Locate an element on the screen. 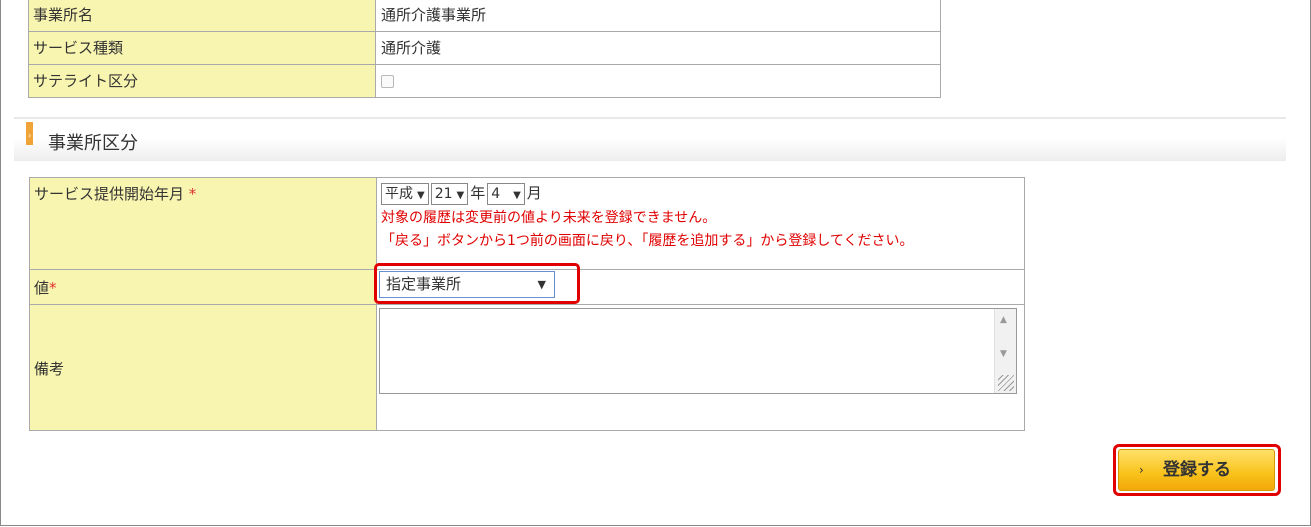  register-button-label: 登録する is located at coordinates (1197, 470).